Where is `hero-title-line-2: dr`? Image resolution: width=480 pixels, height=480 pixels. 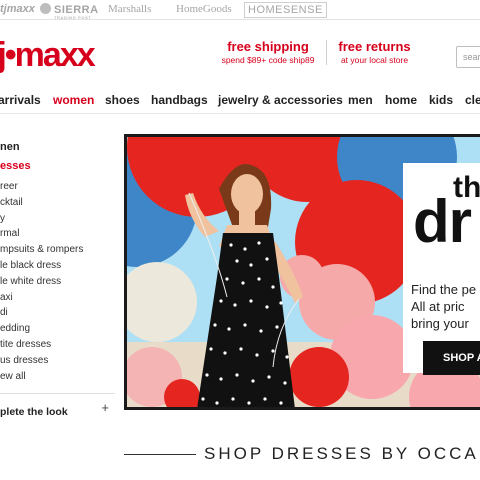
hero-title-line-2: dr is located at coordinates (442, 221).